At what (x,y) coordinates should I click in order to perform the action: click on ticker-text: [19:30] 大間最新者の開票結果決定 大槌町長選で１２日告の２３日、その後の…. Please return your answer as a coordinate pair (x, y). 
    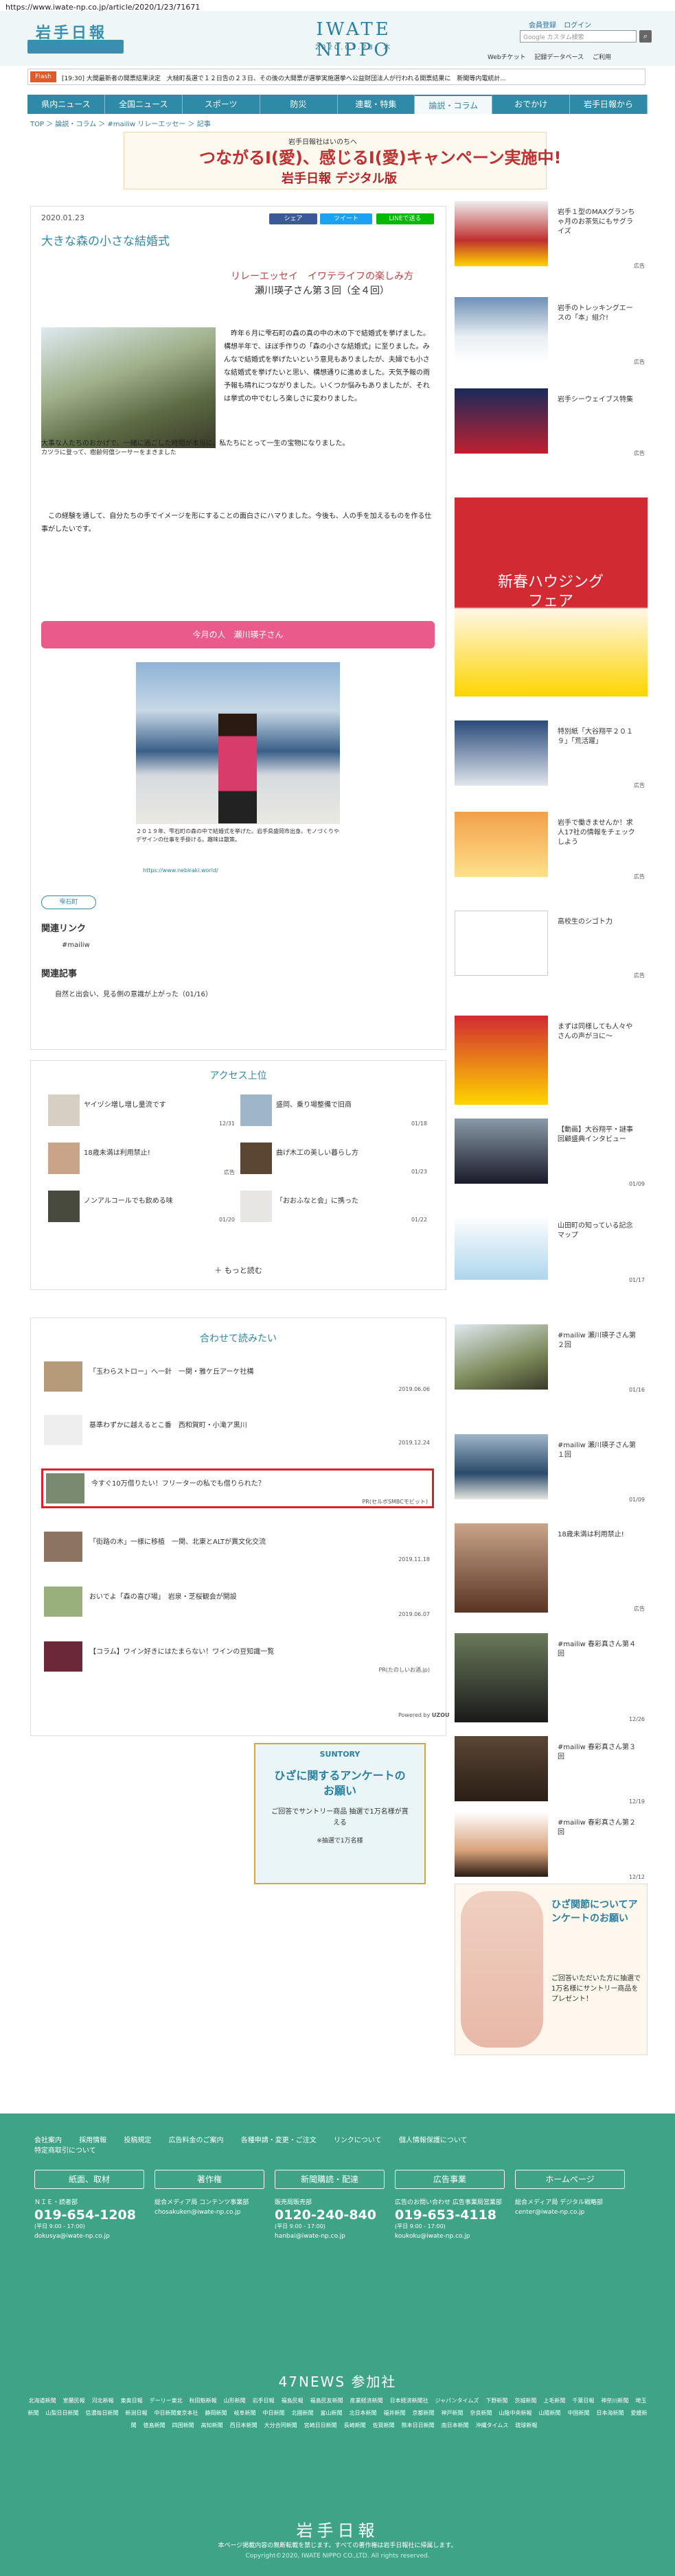
    Looking at the image, I should click on (350, 77).